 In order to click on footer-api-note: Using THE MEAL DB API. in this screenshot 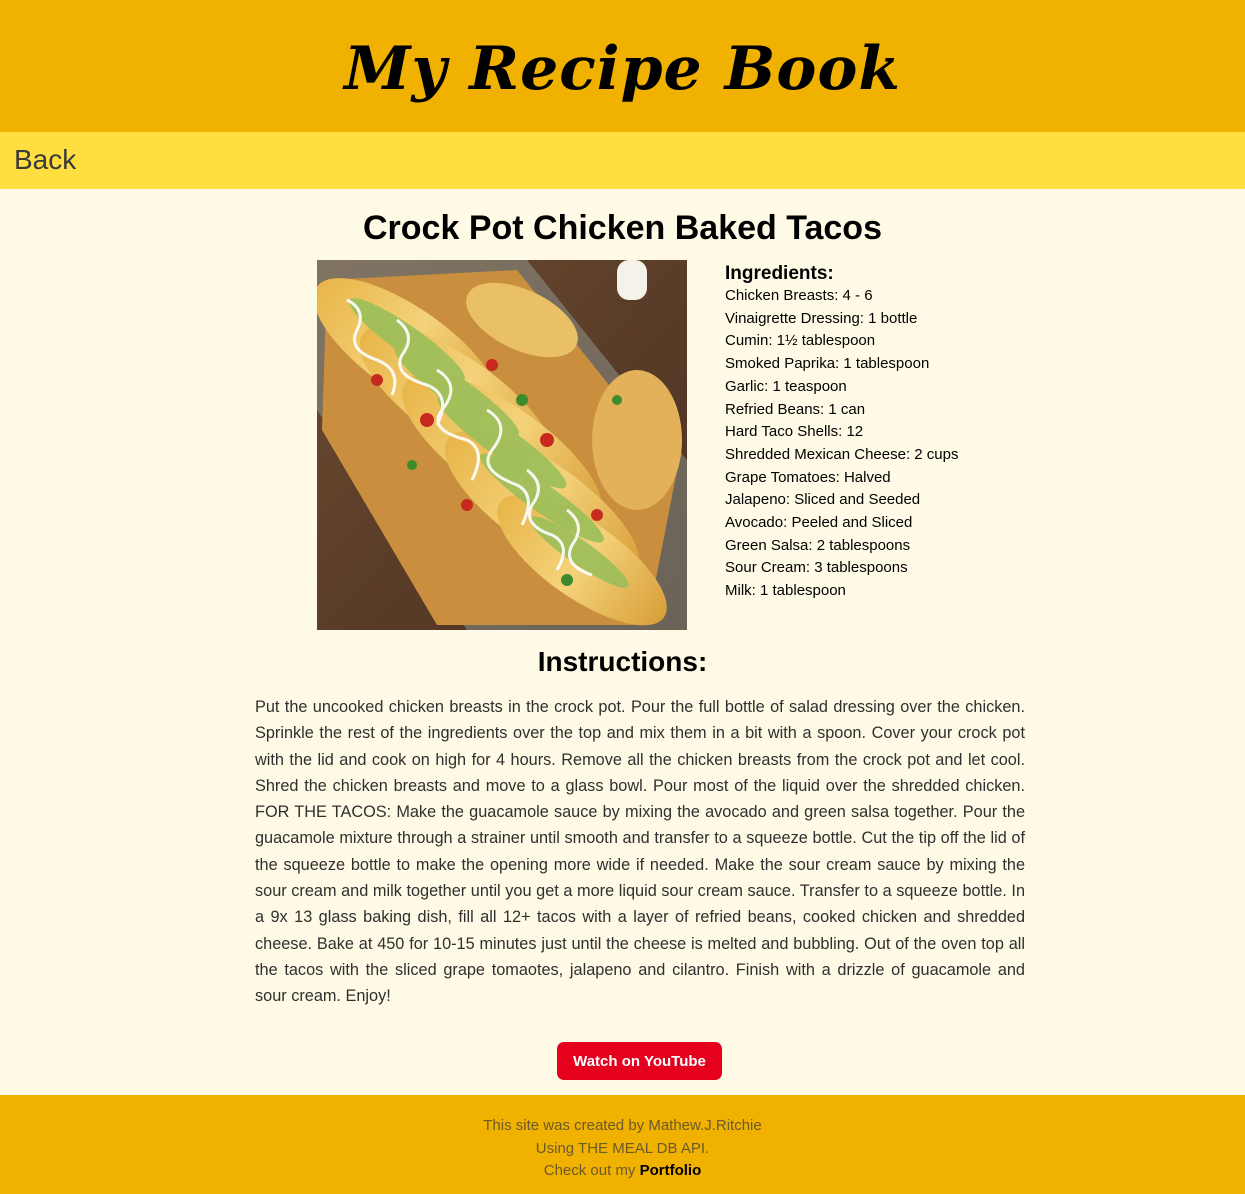, I will do `click(622, 1148)`.